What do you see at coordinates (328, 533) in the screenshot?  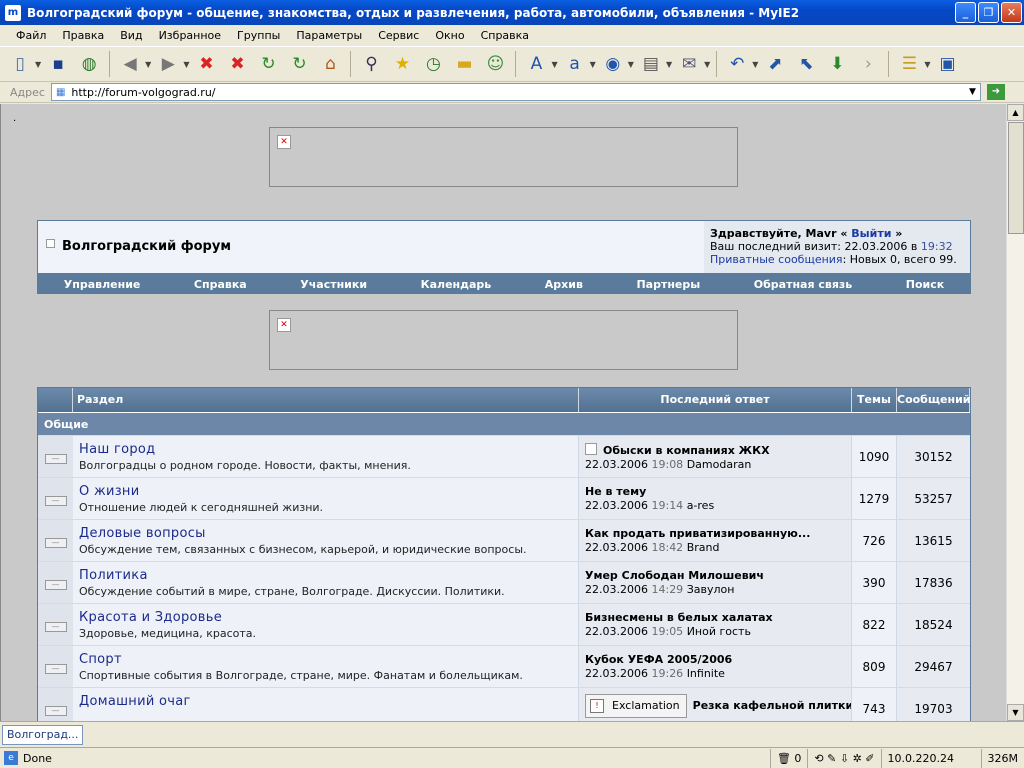 I see `forum-name-link: Деловые вопросы` at bounding box center [328, 533].